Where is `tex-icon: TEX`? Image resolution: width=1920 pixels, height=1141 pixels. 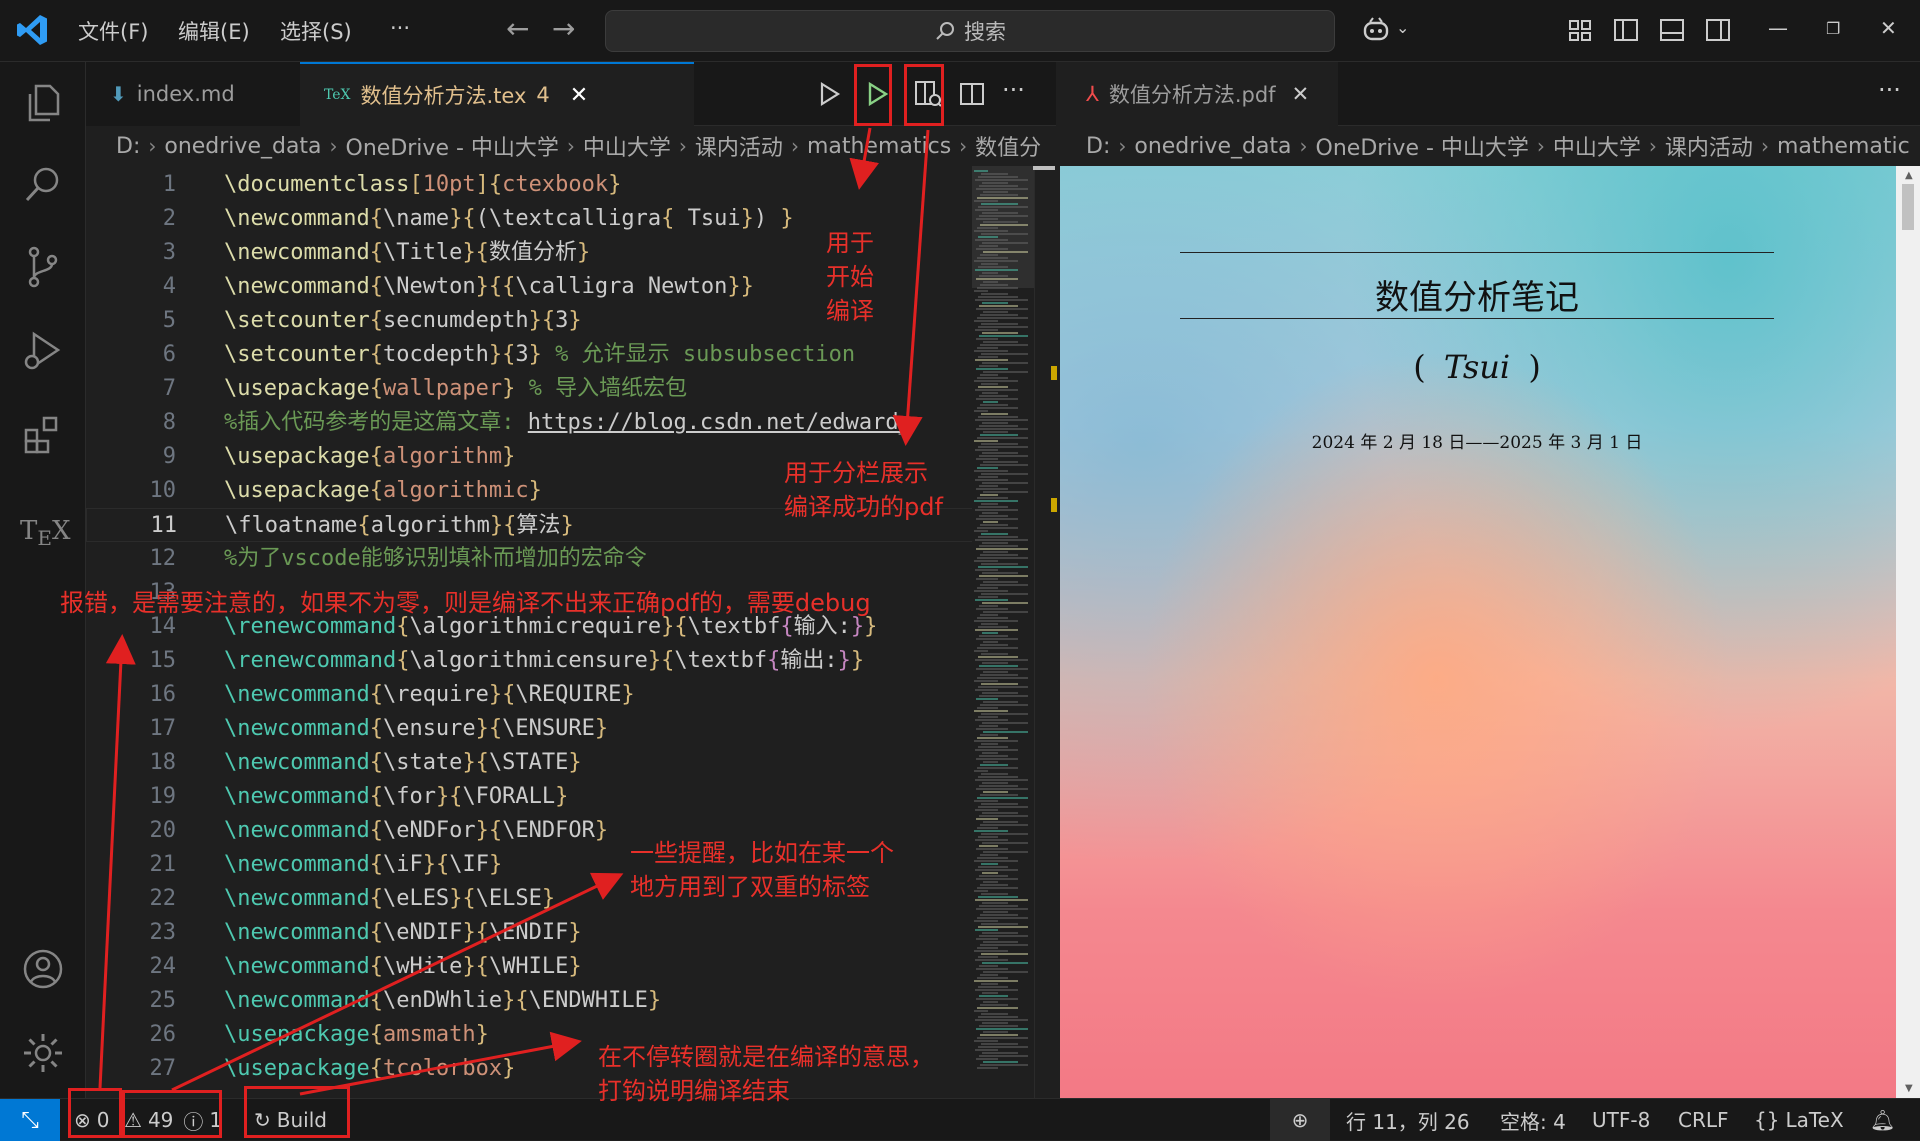
tex-icon: TEX is located at coordinates (45, 533).